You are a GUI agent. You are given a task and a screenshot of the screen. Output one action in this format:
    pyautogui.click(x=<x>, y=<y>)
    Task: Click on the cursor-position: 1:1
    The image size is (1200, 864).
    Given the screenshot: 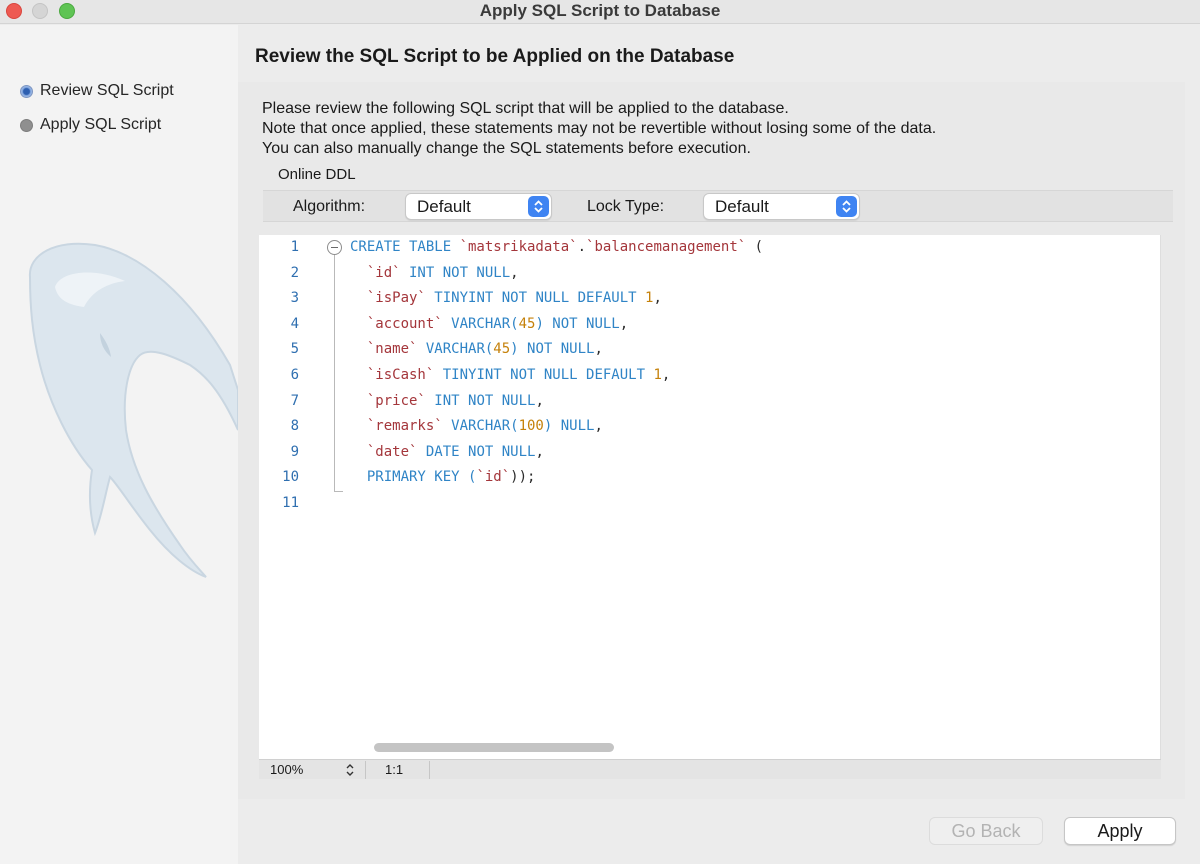 What is the action you would take?
    pyautogui.click(x=394, y=769)
    